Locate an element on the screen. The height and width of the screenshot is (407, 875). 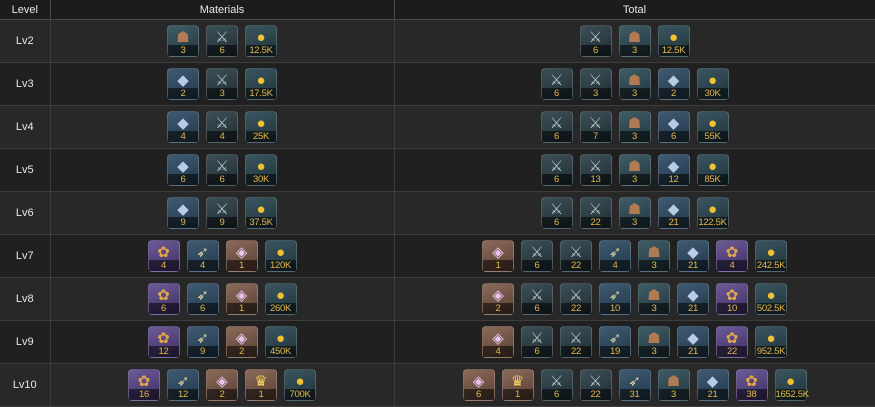
item-quantity: 37.5K is located at coordinates (261, 222).